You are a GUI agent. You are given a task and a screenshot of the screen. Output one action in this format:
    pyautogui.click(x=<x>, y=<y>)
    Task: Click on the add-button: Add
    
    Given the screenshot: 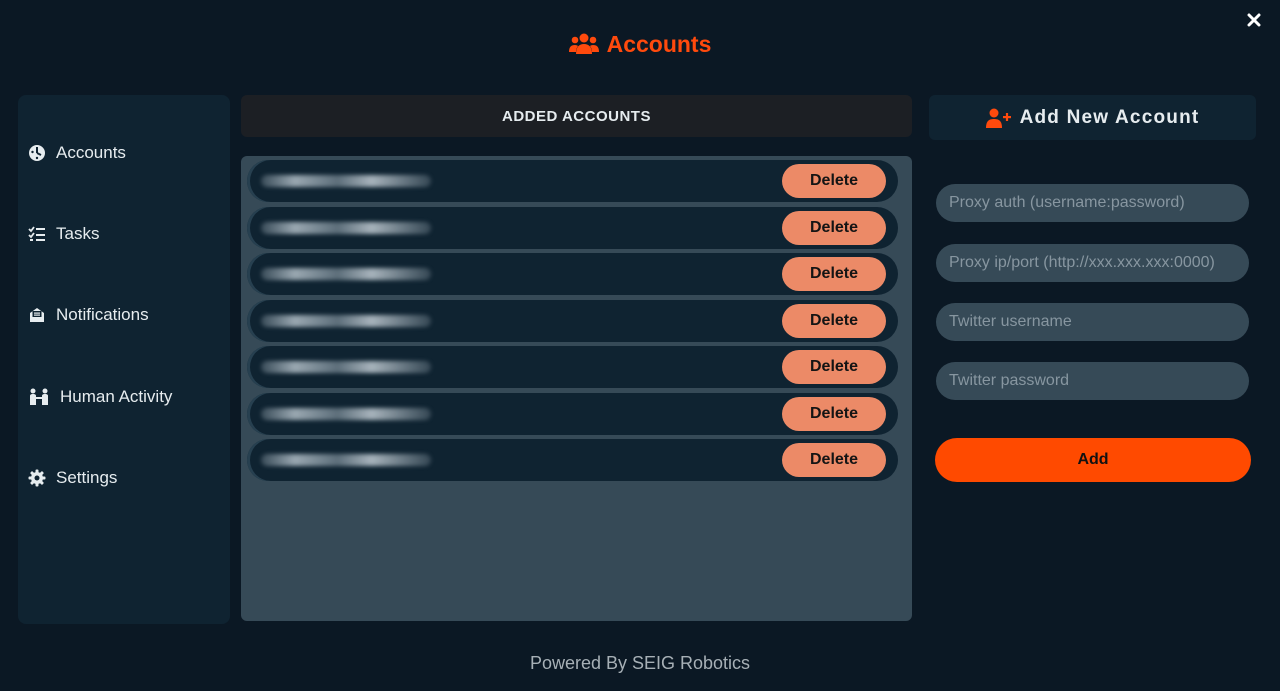 What is the action you would take?
    pyautogui.click(x=1093, y=460)
    